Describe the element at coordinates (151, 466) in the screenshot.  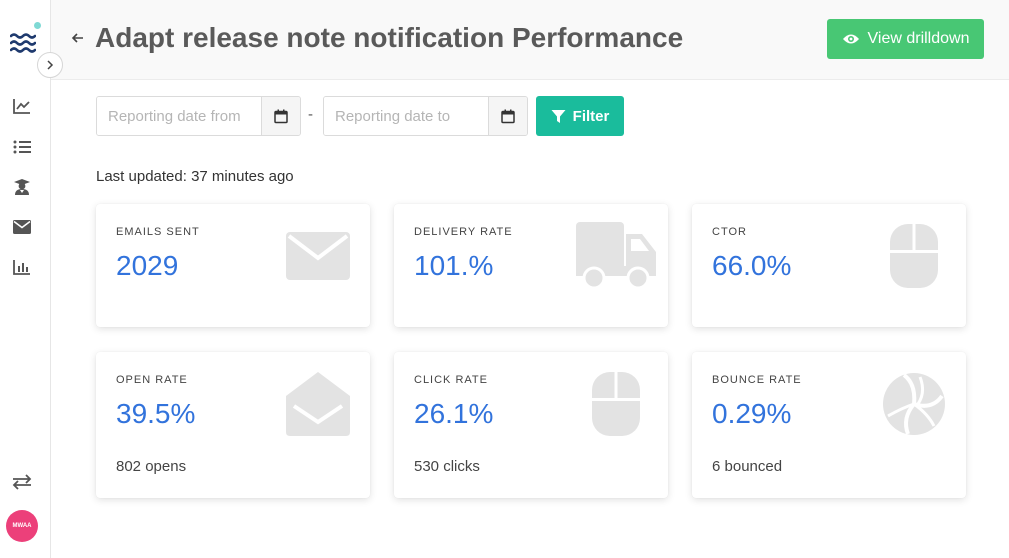
I see `card-subtext: 802 opens` at that location.